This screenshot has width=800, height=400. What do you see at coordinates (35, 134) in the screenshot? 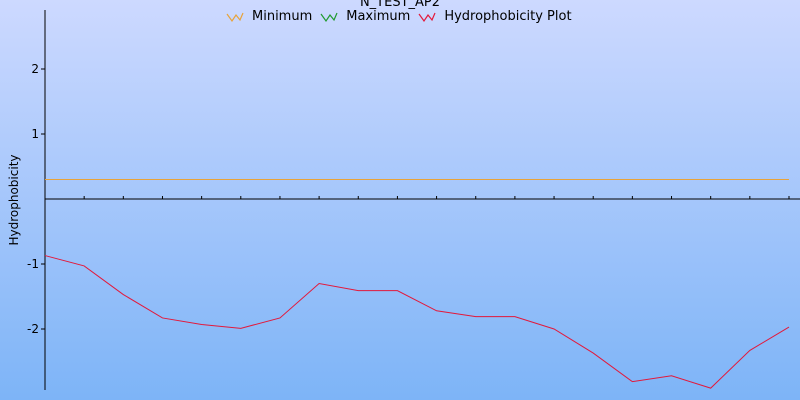
I see `y-tick-label-1: 1` at bounding box center [35, 134].